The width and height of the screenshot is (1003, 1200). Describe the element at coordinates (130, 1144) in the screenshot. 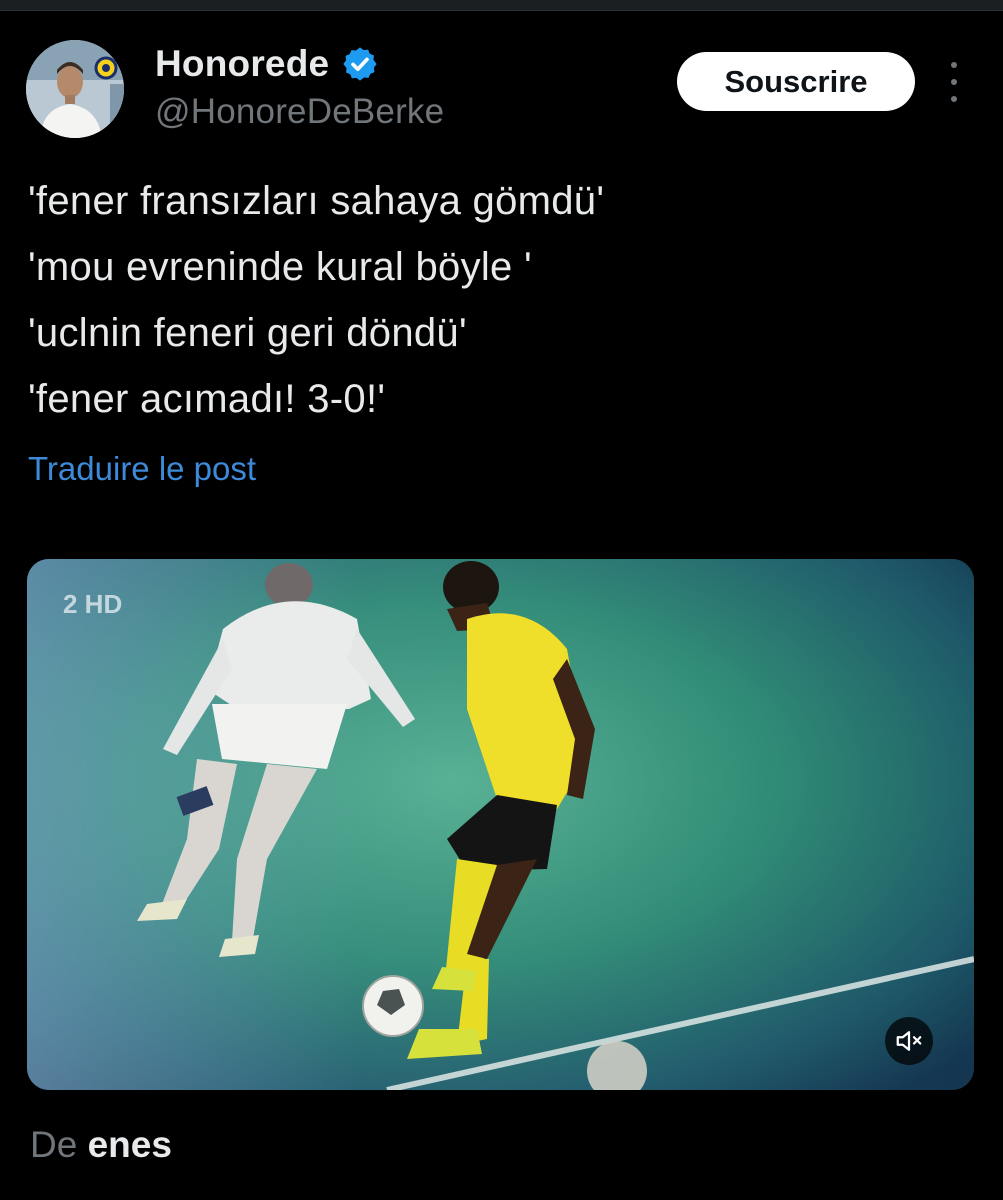

I see `from-user-link: enes` at that location.